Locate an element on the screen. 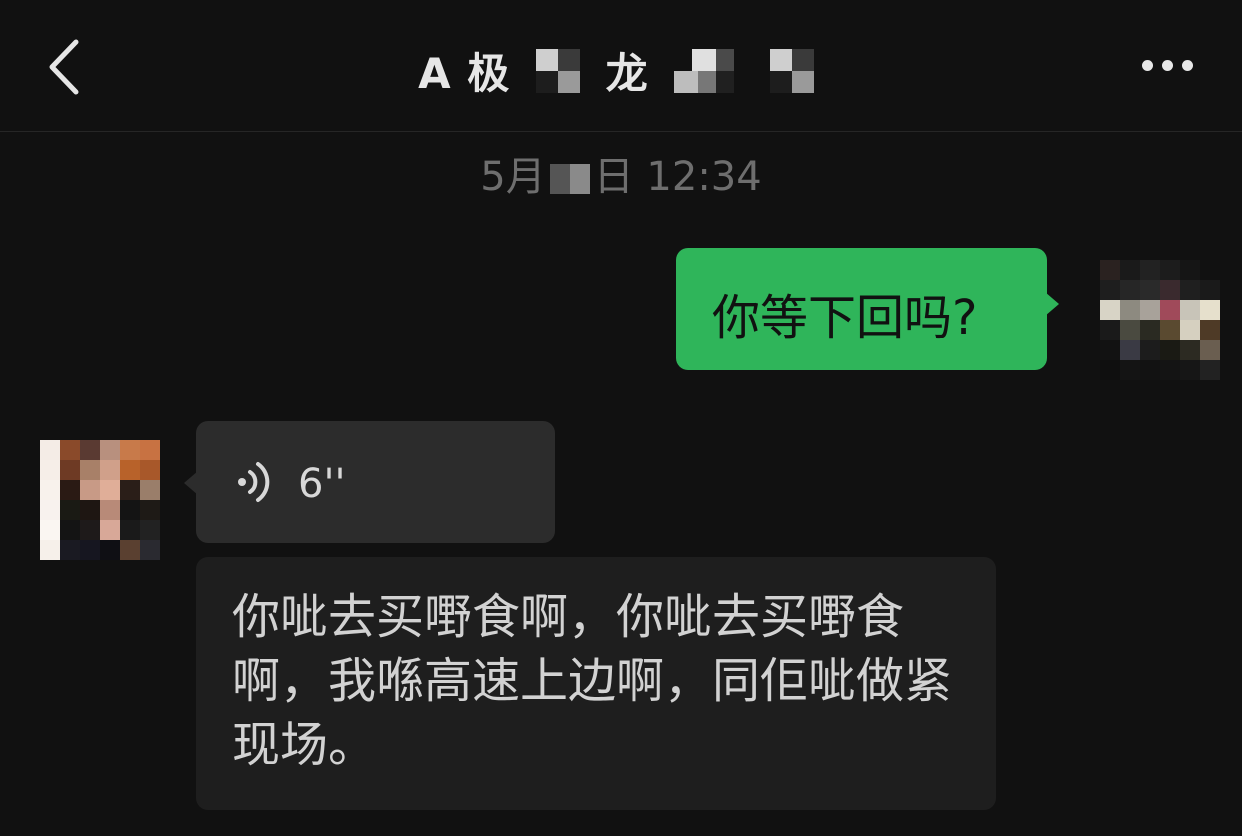 The width and height of the screenshot is (1242, 836). more-button is located at coordinates (1172, 66).